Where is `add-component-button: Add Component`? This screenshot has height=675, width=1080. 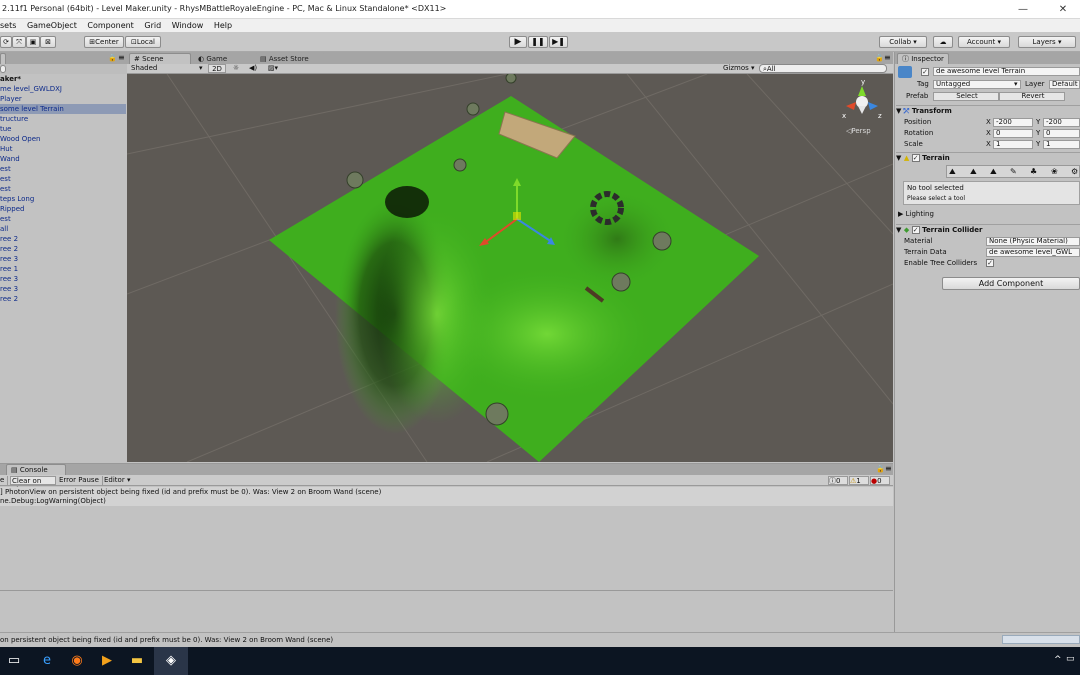 add-component-button: Add Component is located at coordinates (1011, 283).